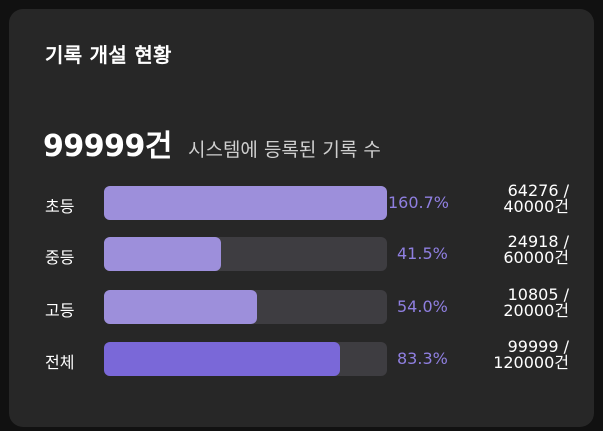 Image resolution: width=603 pixels, height=431 pixels. I want to click on progress-ratio: 24918 / 60000건, so click(519, 250).